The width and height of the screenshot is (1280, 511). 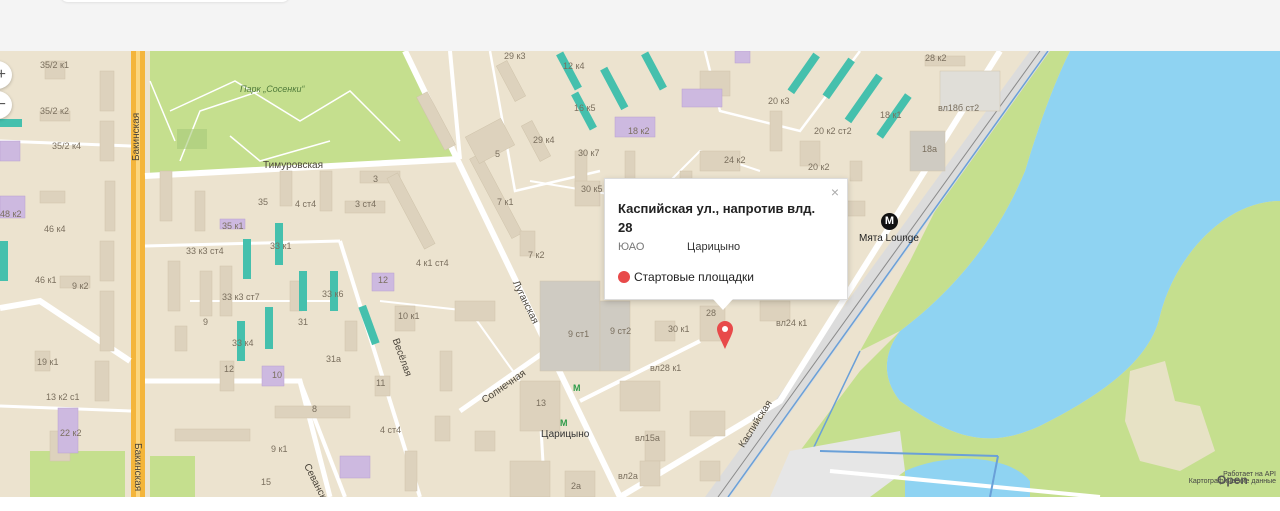 What do you see at coordinates (544, 140) in the screenshot?
I see `house-number: 29 к4` at bounding box center [544, 140].